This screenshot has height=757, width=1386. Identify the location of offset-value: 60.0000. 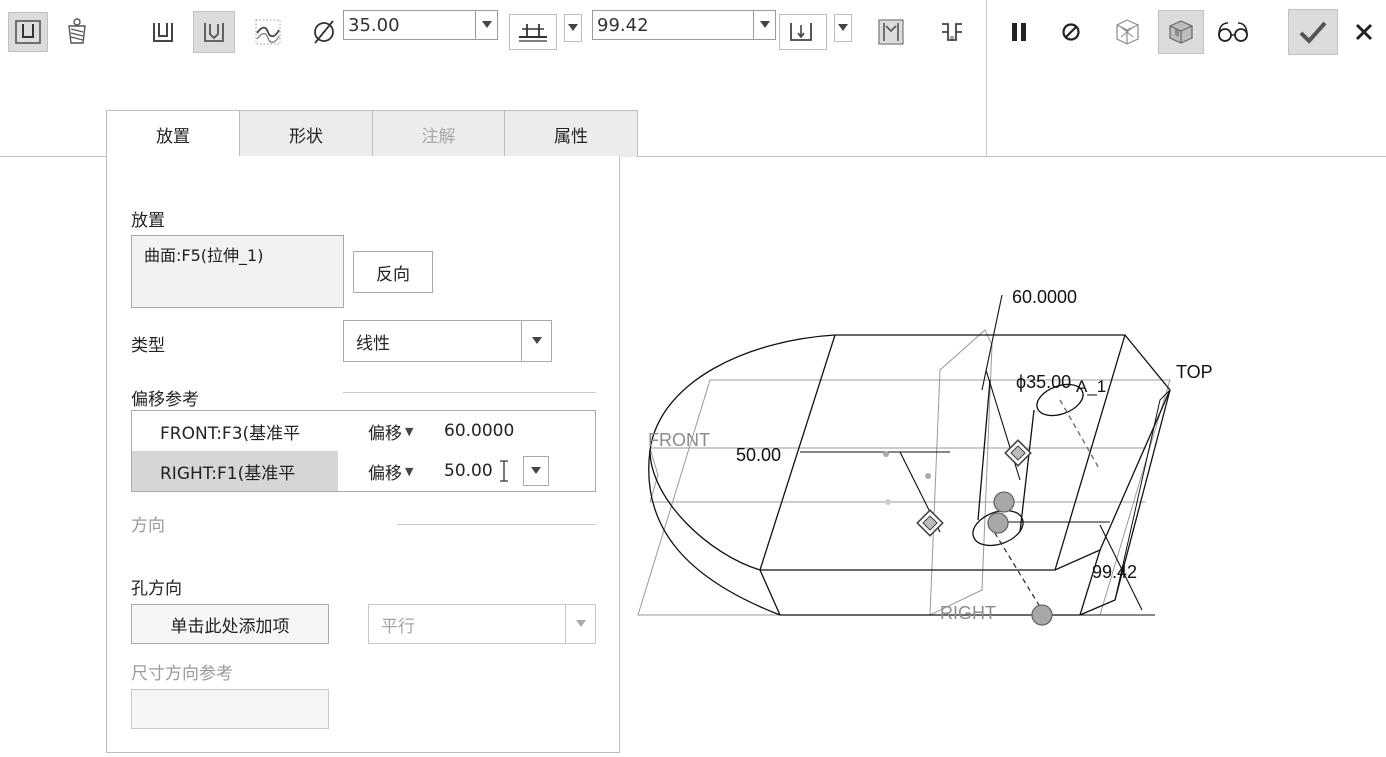
(519, 431).